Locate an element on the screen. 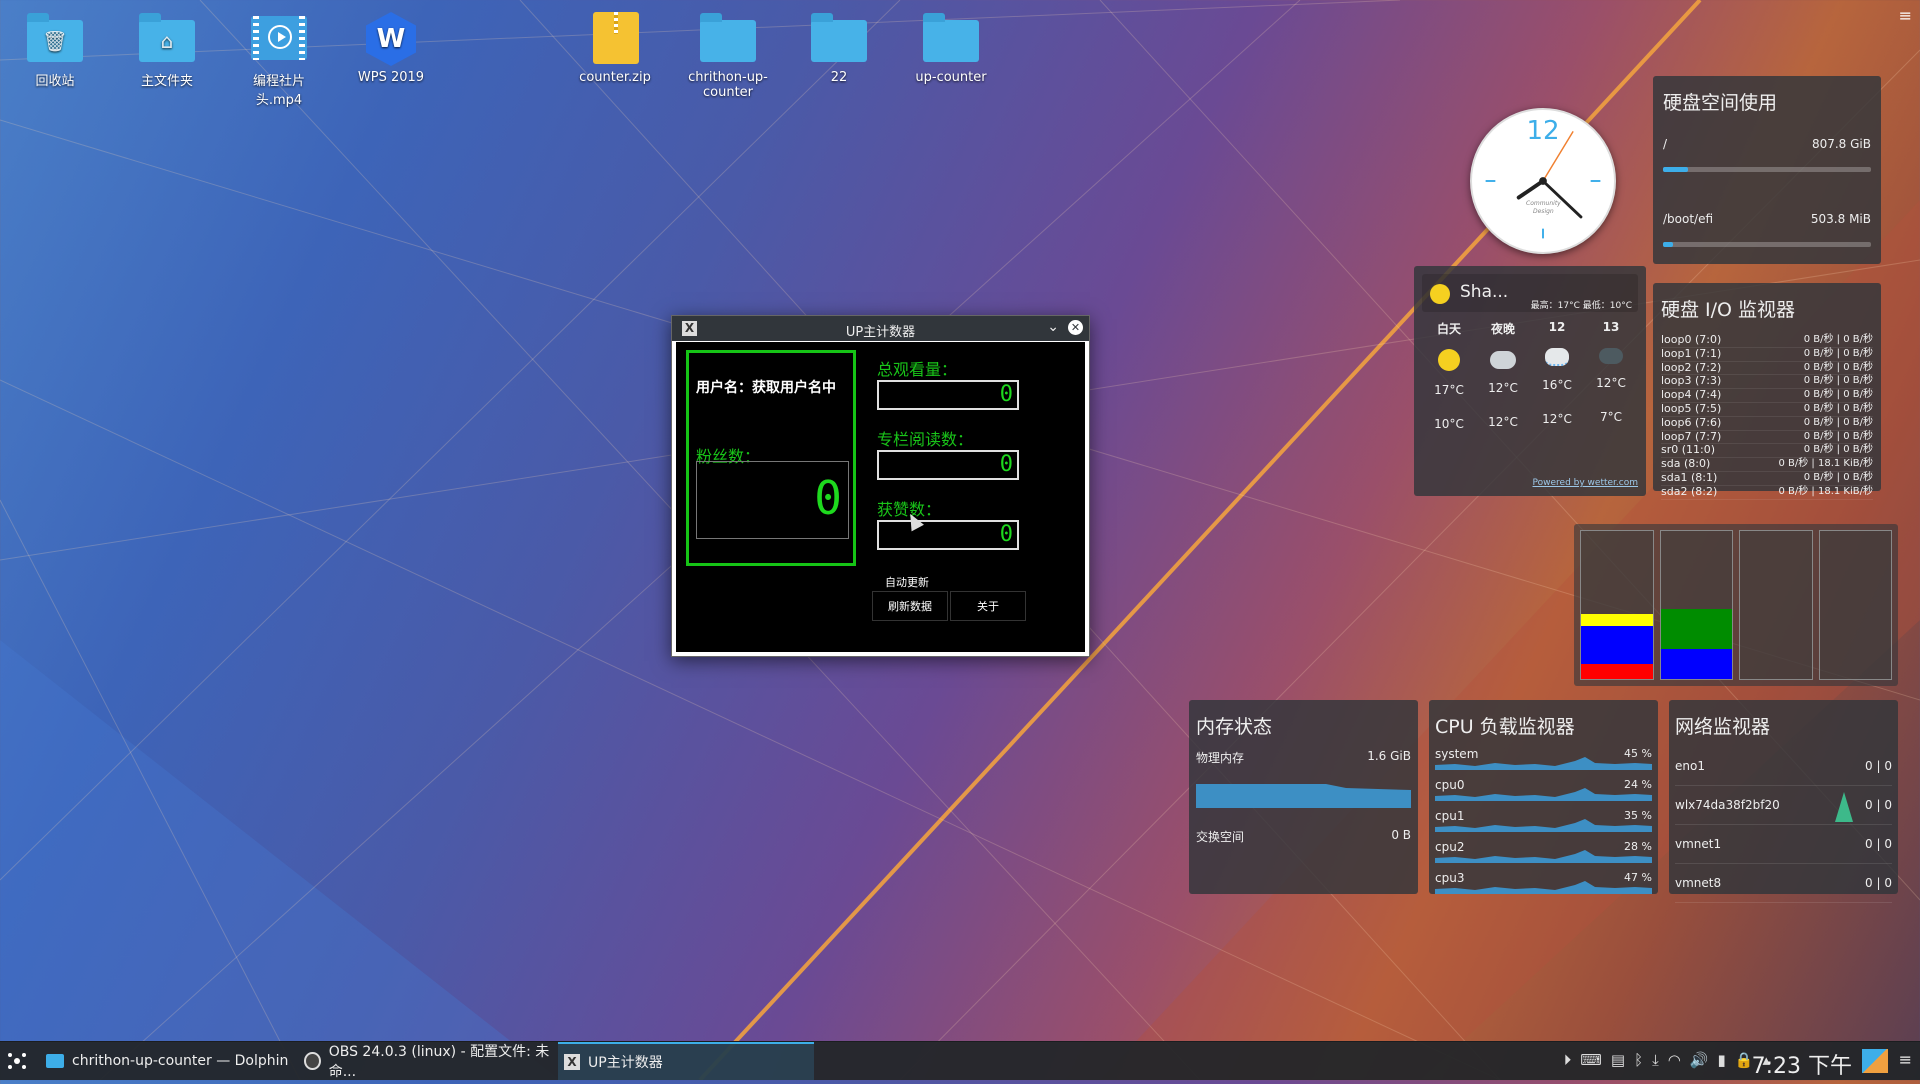  username-label: 用户名：获取用户名中 is located at coordinates (766, 388).